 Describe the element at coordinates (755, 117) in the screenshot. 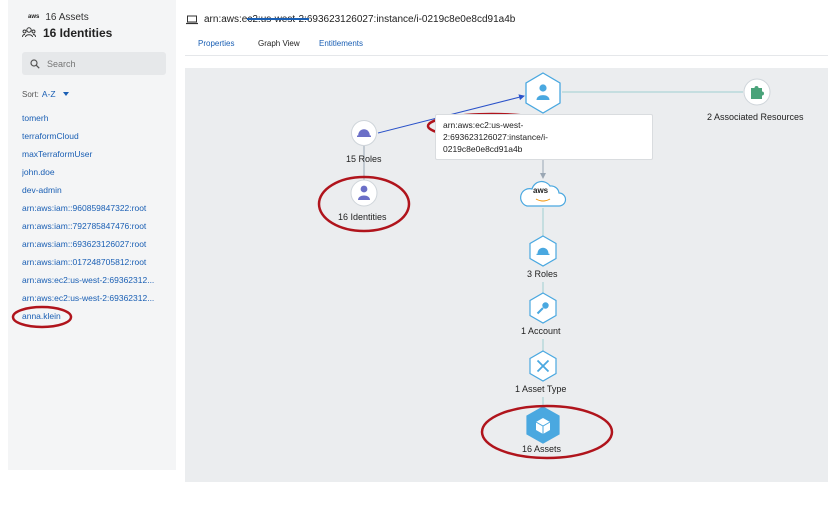

I see `associated-resources-label: 2 Associated Resources` at that location.